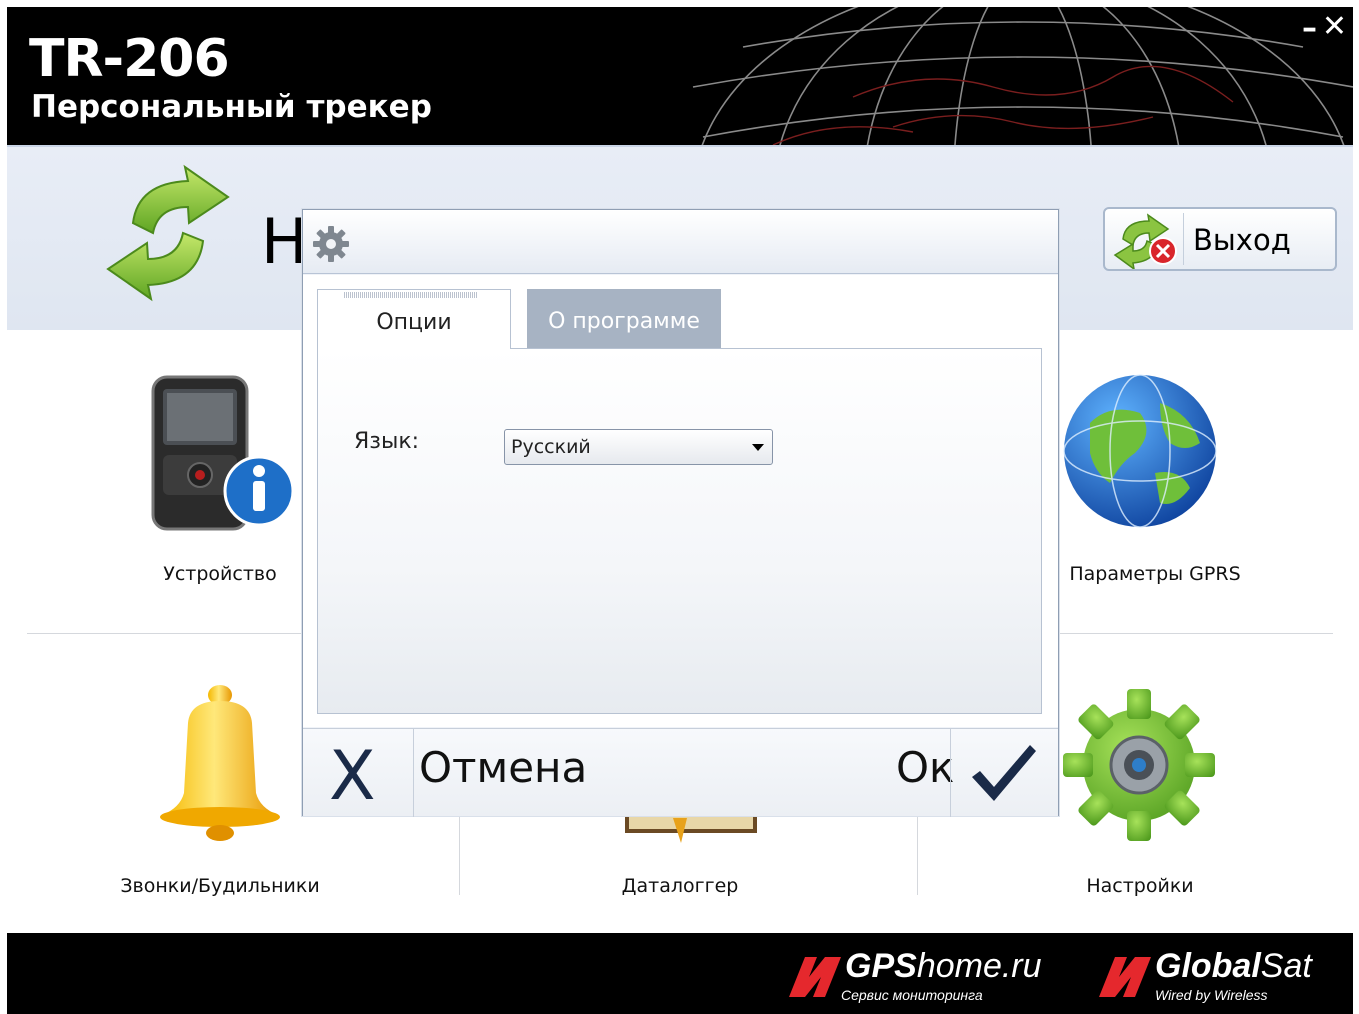 The height and width of the screenshot is (1014, 1359). Describe the element at coordinates (680, 886) in the screenshot. I see `tile-datalogger-label: Даталоггер` at that location.